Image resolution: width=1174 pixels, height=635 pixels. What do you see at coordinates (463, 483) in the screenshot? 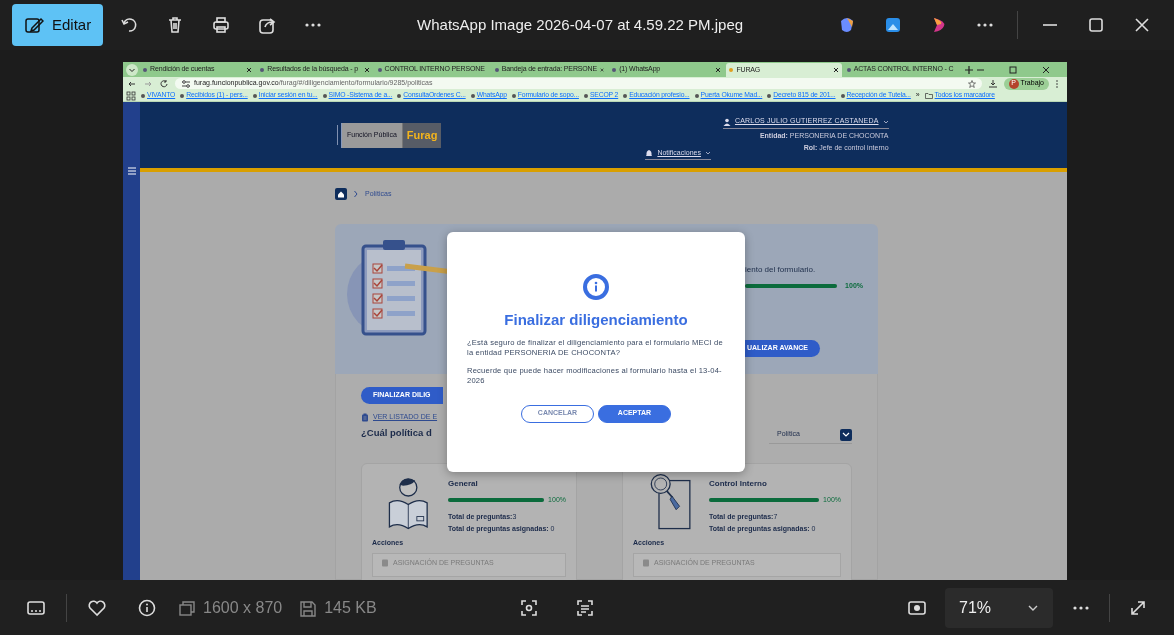
I see `card-title: General` at bounding box center [463, 483].